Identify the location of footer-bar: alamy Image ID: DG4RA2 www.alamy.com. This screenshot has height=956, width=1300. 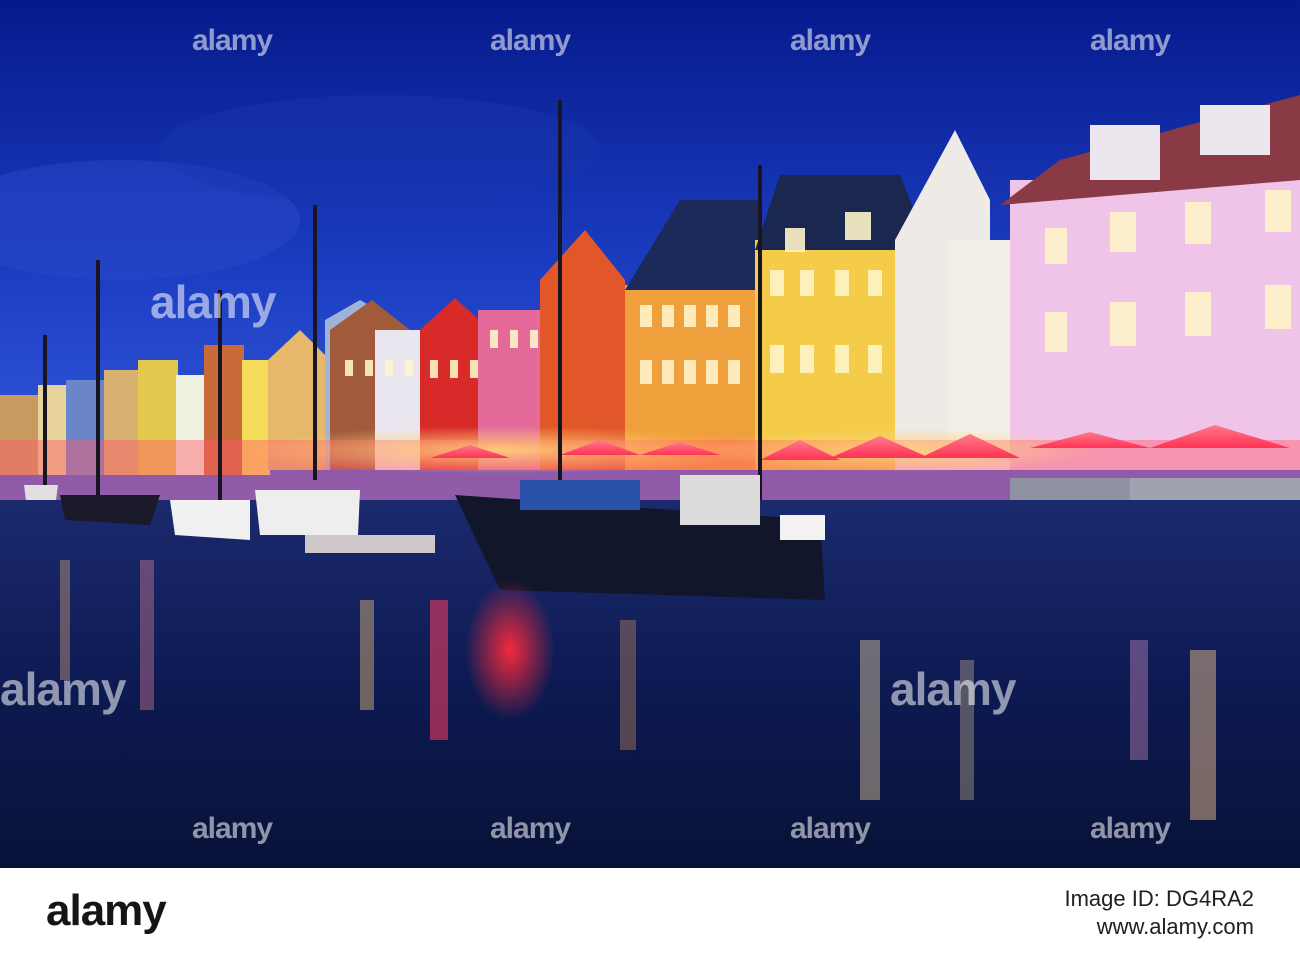
(650, 912).